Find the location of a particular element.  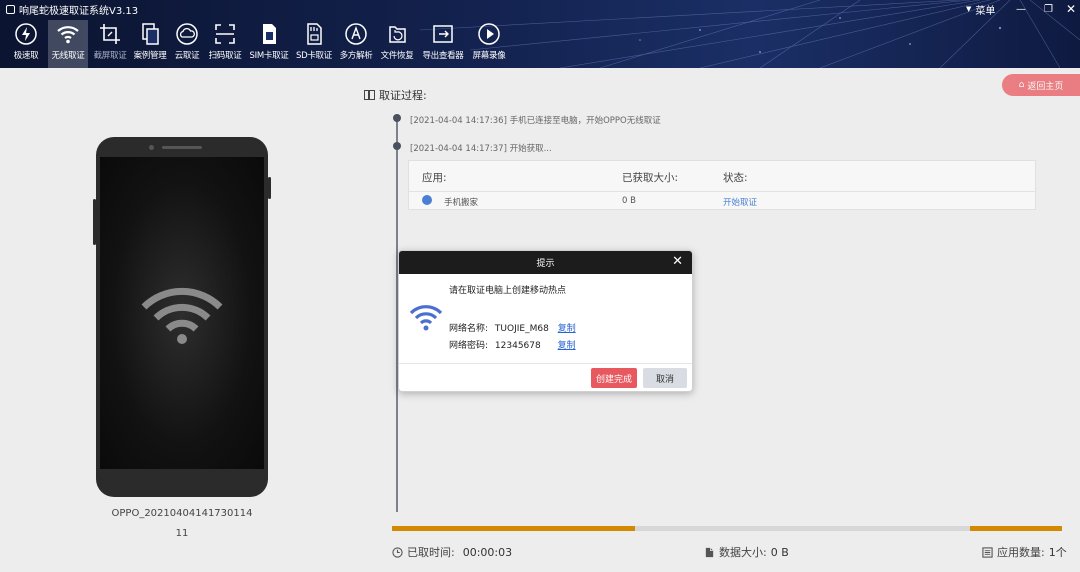

data-size-label: 数据大小: is located at coordinates (743, 552).